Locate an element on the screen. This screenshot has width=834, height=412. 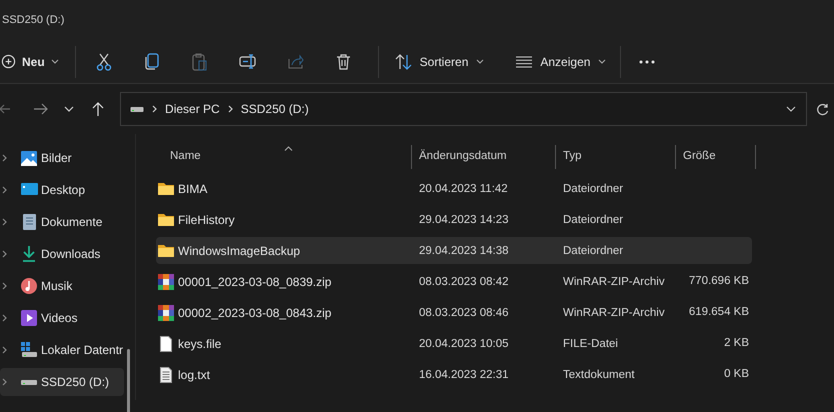
modified-date: 29.04.2023 14:23 is located at coordinates (464, 220).